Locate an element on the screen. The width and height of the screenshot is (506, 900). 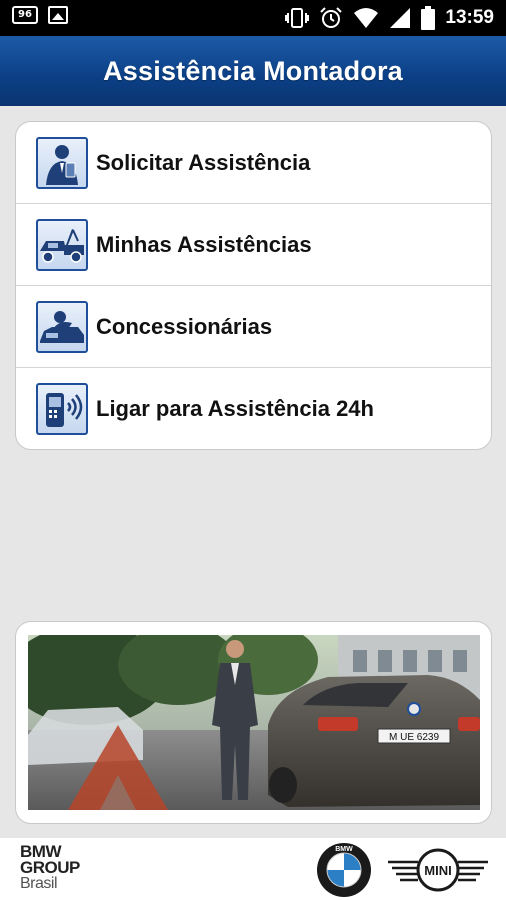
menu-item-solicitar-assistencia: Solicitar Assistência is located at coordinates (253, 163).